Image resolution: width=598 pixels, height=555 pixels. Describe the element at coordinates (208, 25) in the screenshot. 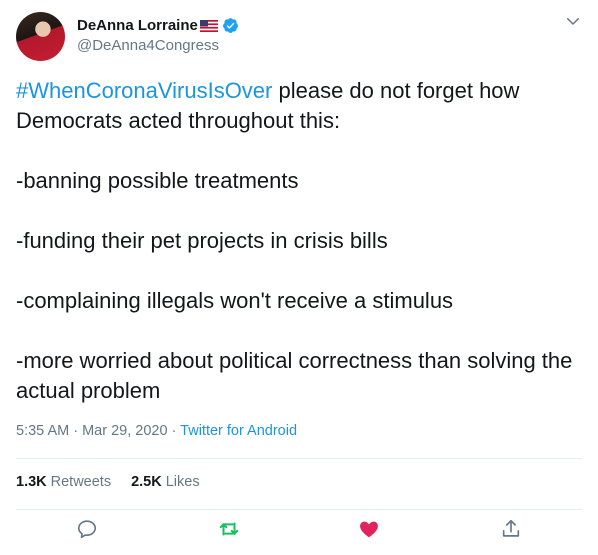

I see `us-flag-icon` at that location.